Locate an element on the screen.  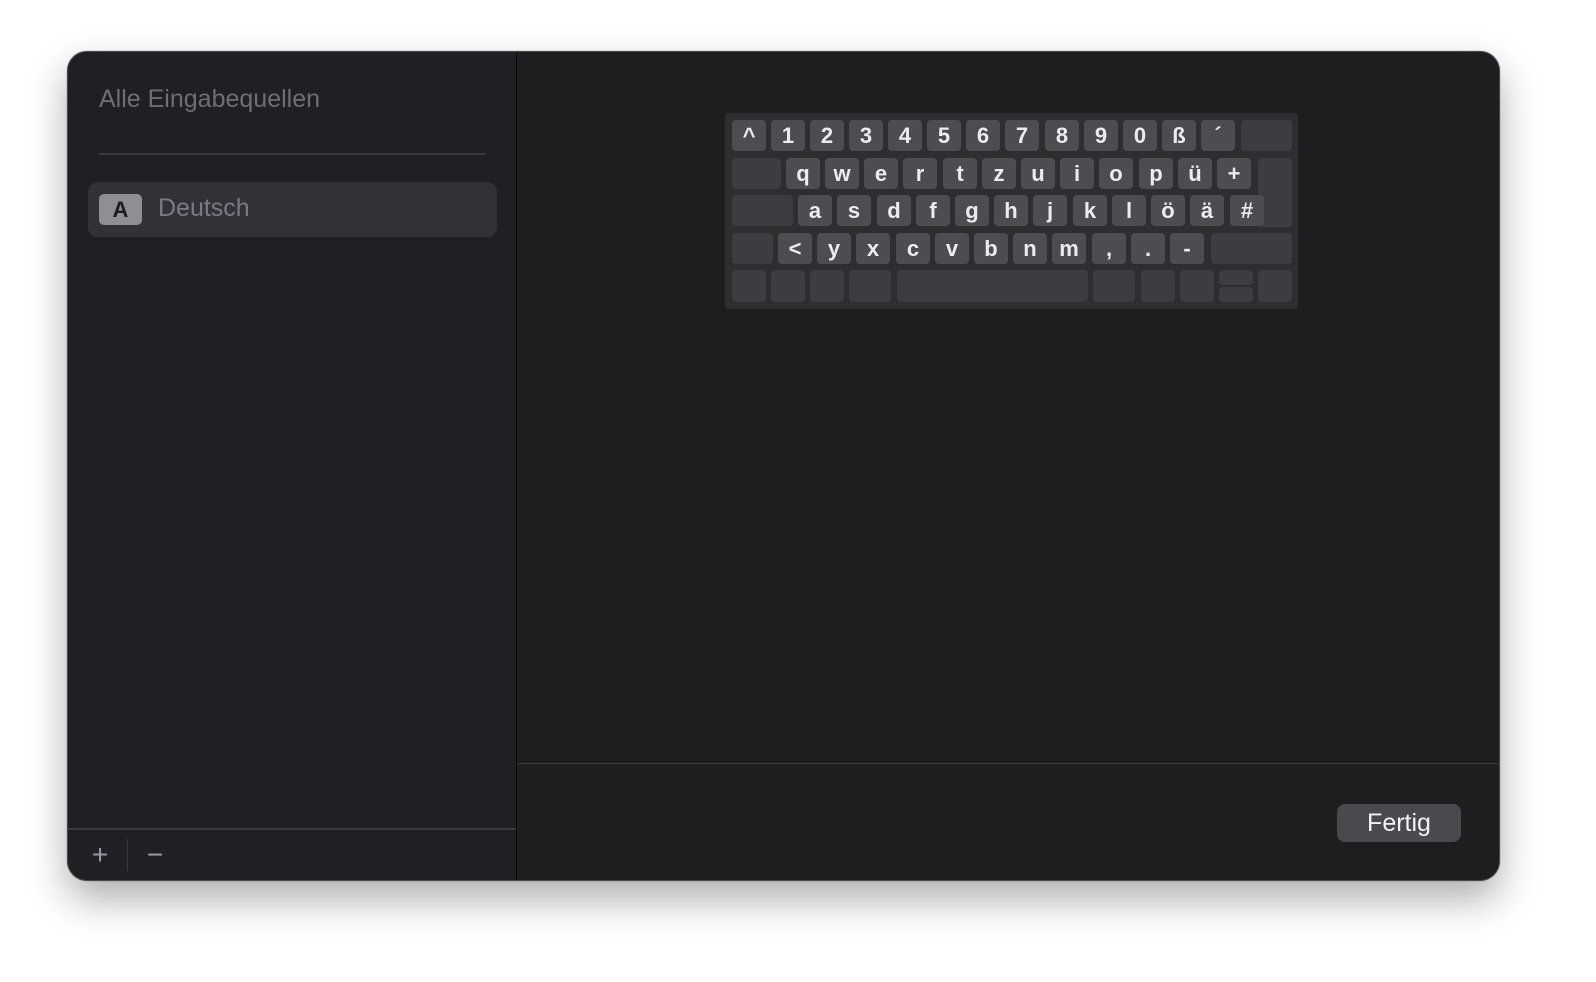
key: 1 is located at coordinates (788, 135).